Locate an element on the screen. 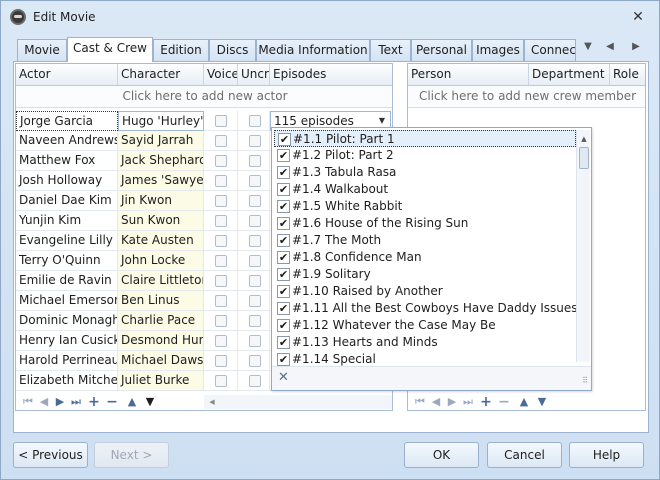  ok-button: OK is located at coordinates (441, 455).